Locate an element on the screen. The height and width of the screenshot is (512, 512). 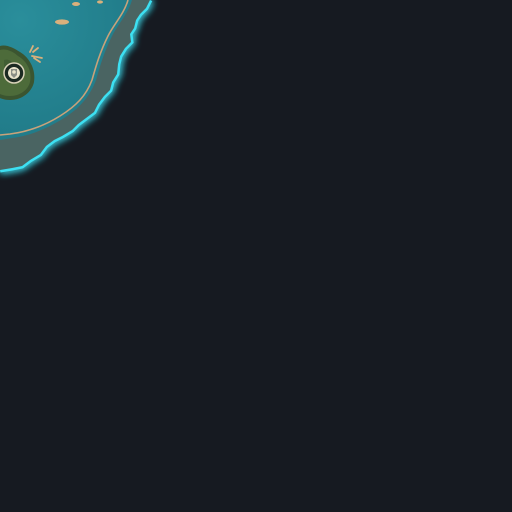
teleport-waypoint-icon is located at coordinates (14, 73).